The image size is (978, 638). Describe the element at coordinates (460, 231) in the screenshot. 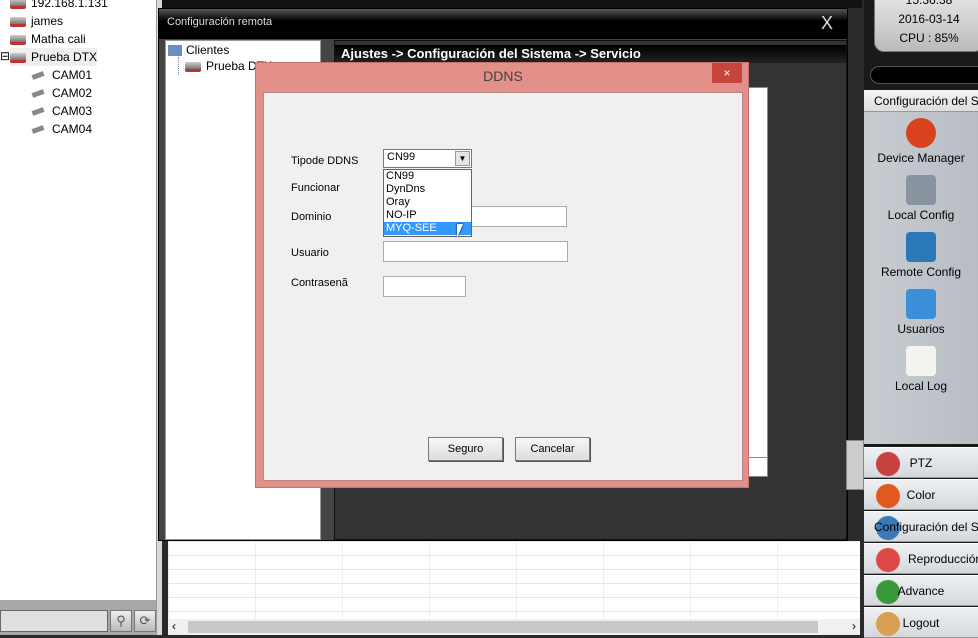

I see `mouse-cursor-icon` at that location.